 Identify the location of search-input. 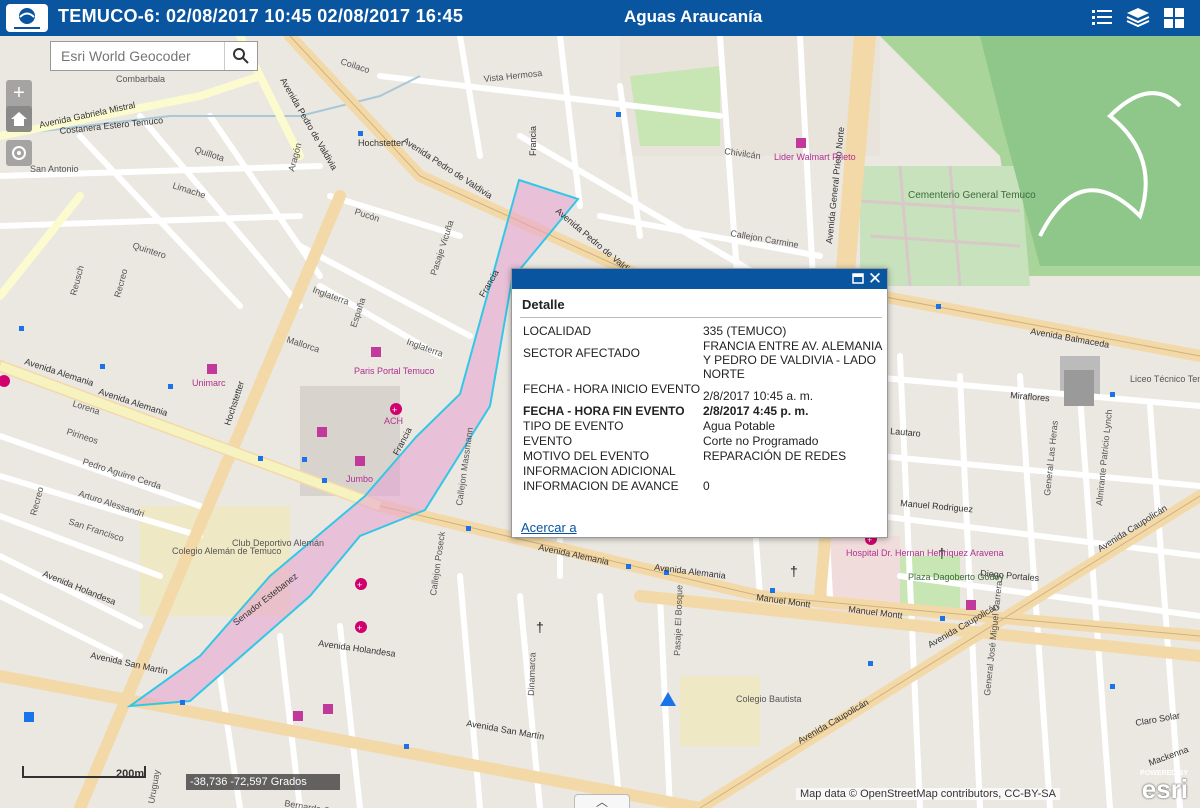
(138, 56).